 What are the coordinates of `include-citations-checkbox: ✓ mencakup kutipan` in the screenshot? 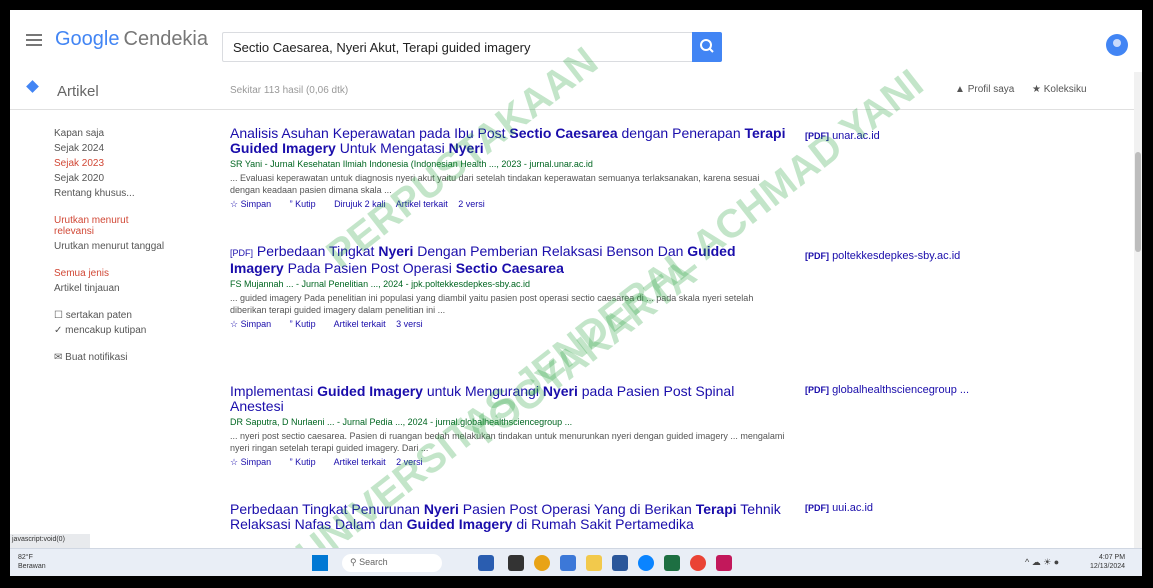 It's located at (139, 330).